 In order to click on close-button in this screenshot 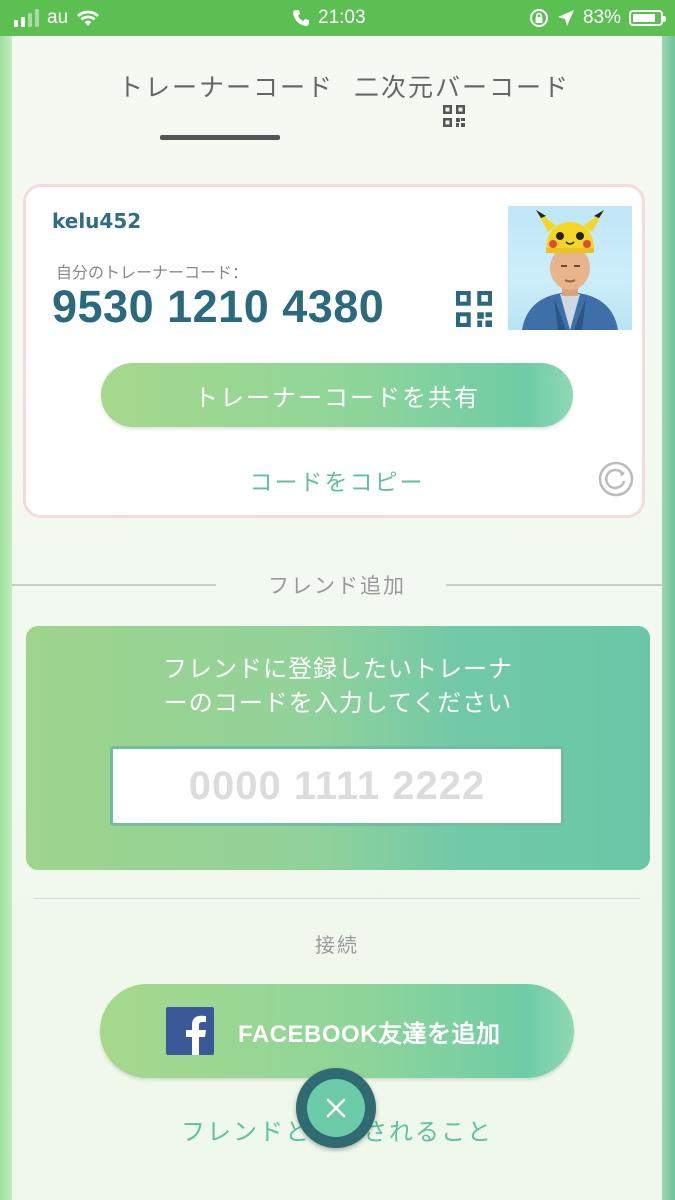, I will do `click(336, 1108)`.